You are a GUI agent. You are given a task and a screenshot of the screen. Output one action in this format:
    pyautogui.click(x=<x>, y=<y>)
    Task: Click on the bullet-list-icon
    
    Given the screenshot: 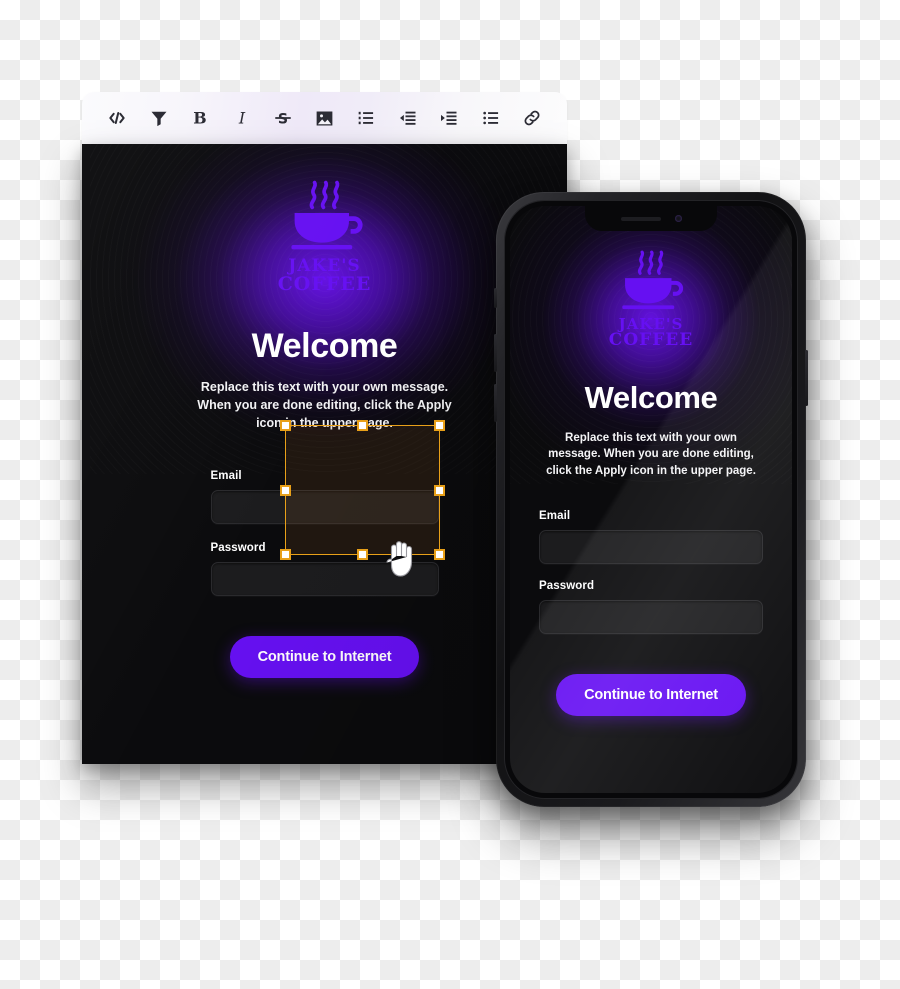 What is the action you would take?
    pyautogui.click(x=491, y=118)
    